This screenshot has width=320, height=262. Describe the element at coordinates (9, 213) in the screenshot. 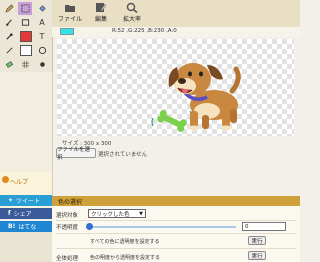

I see `facebook-icon: f` at that location.